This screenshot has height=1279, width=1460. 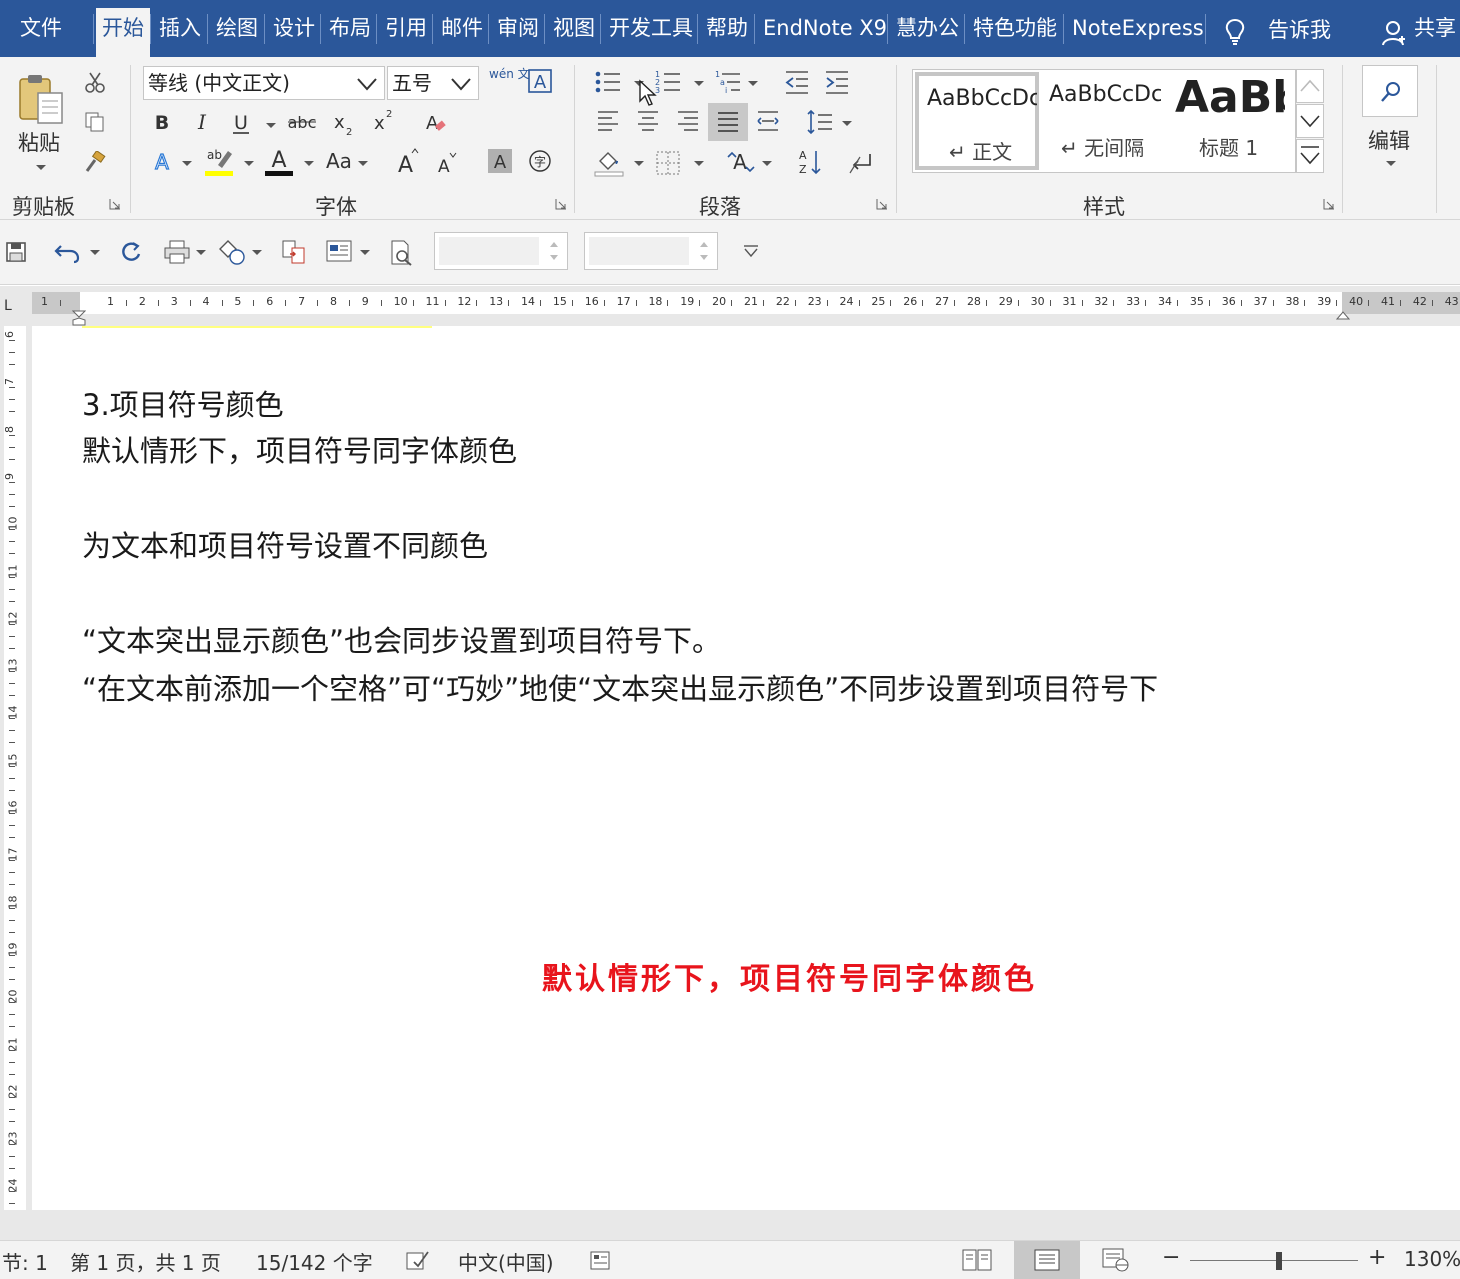 I want to click on tab-item: 开发工具, so click(x=651, y=32).